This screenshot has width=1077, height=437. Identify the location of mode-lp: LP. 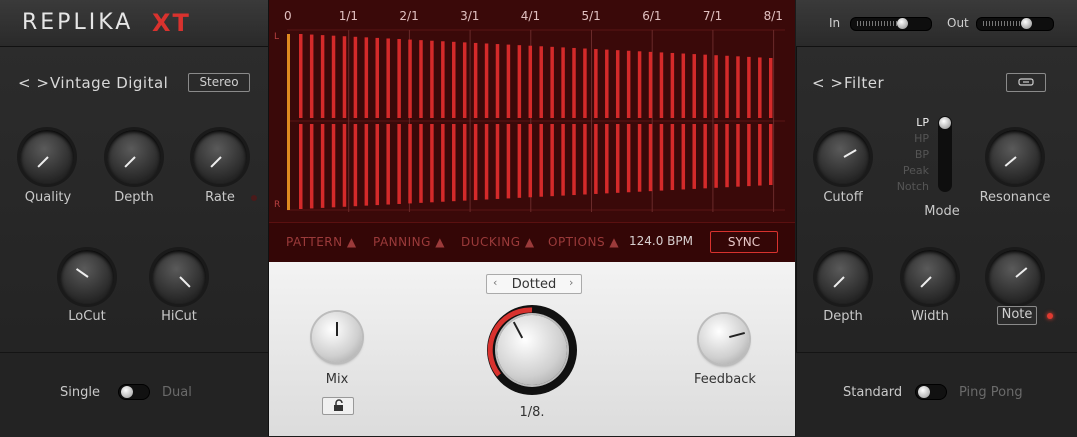
(911, 122).